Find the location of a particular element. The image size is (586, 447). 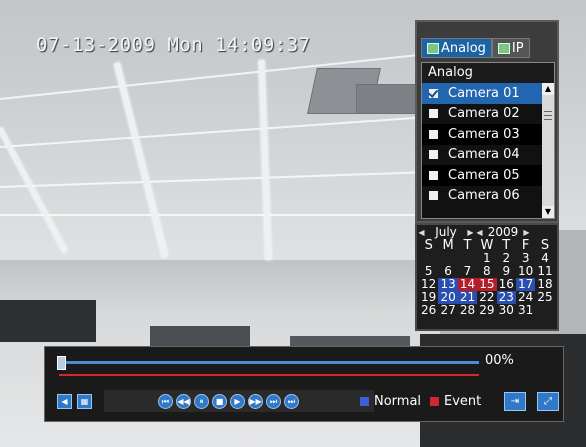

weekday-label: M is located at coordinates (448, 245).